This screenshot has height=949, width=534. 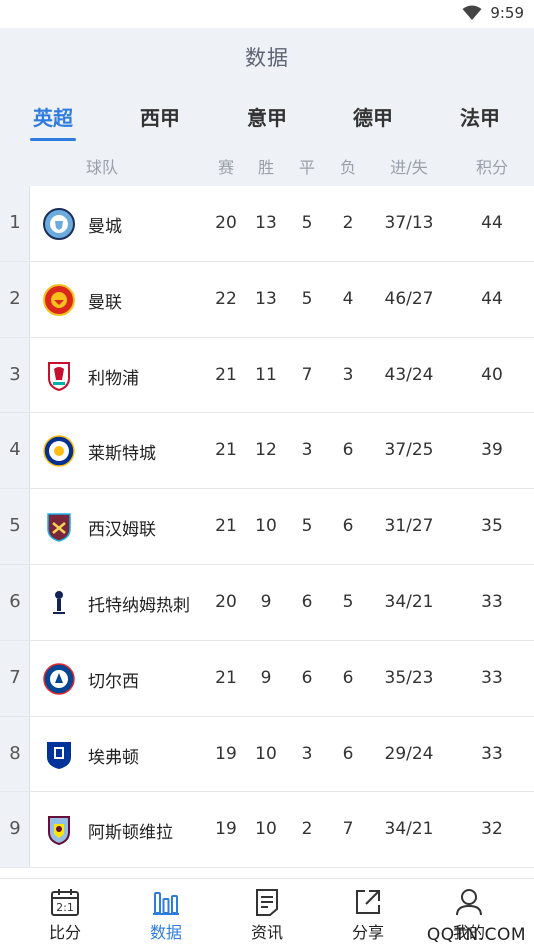 I want to click on won: 13, so click(x=266, y=223).